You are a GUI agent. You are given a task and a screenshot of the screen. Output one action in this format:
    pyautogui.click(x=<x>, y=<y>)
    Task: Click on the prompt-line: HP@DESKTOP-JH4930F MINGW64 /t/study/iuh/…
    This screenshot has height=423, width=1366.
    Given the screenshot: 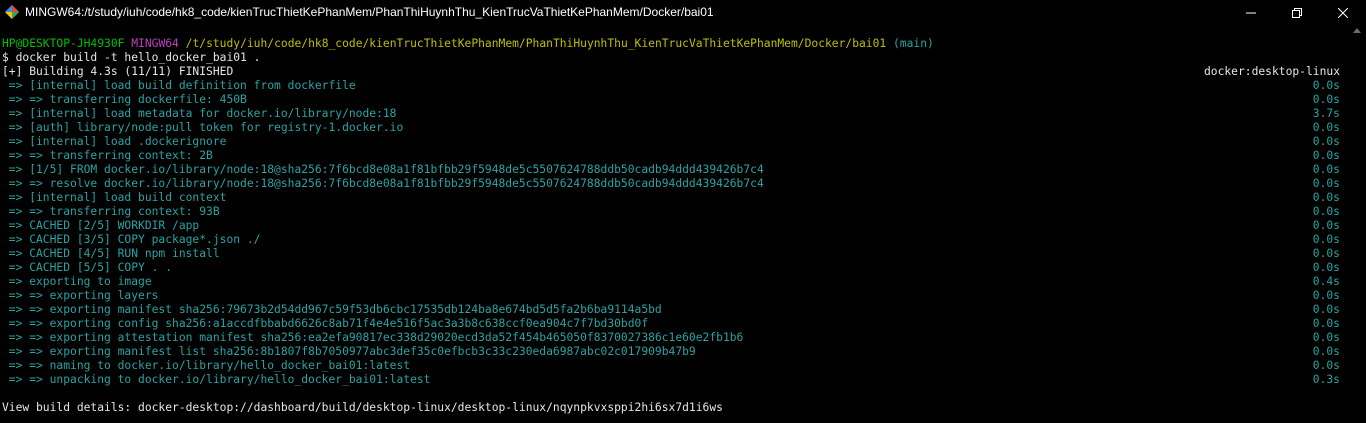 What is the action you would take?
    pyautogui.click(x=671, y=44)
    